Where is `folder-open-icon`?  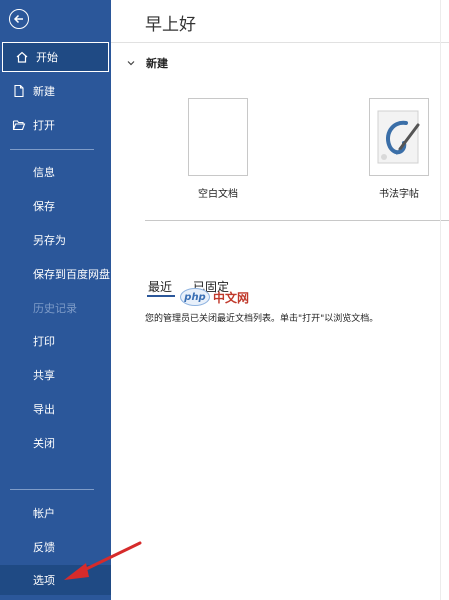 folder-open-icon is located at coordinates (19, 125).